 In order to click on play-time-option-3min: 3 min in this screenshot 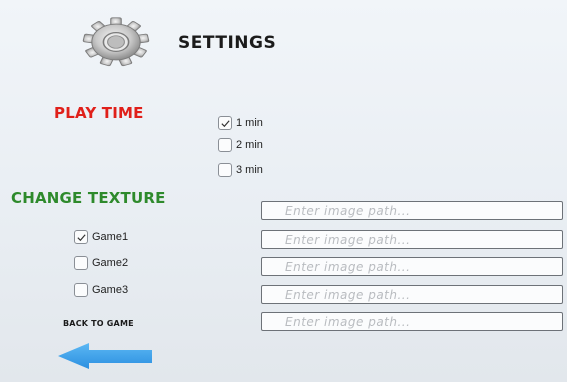, I will do `click(240, 170)`.